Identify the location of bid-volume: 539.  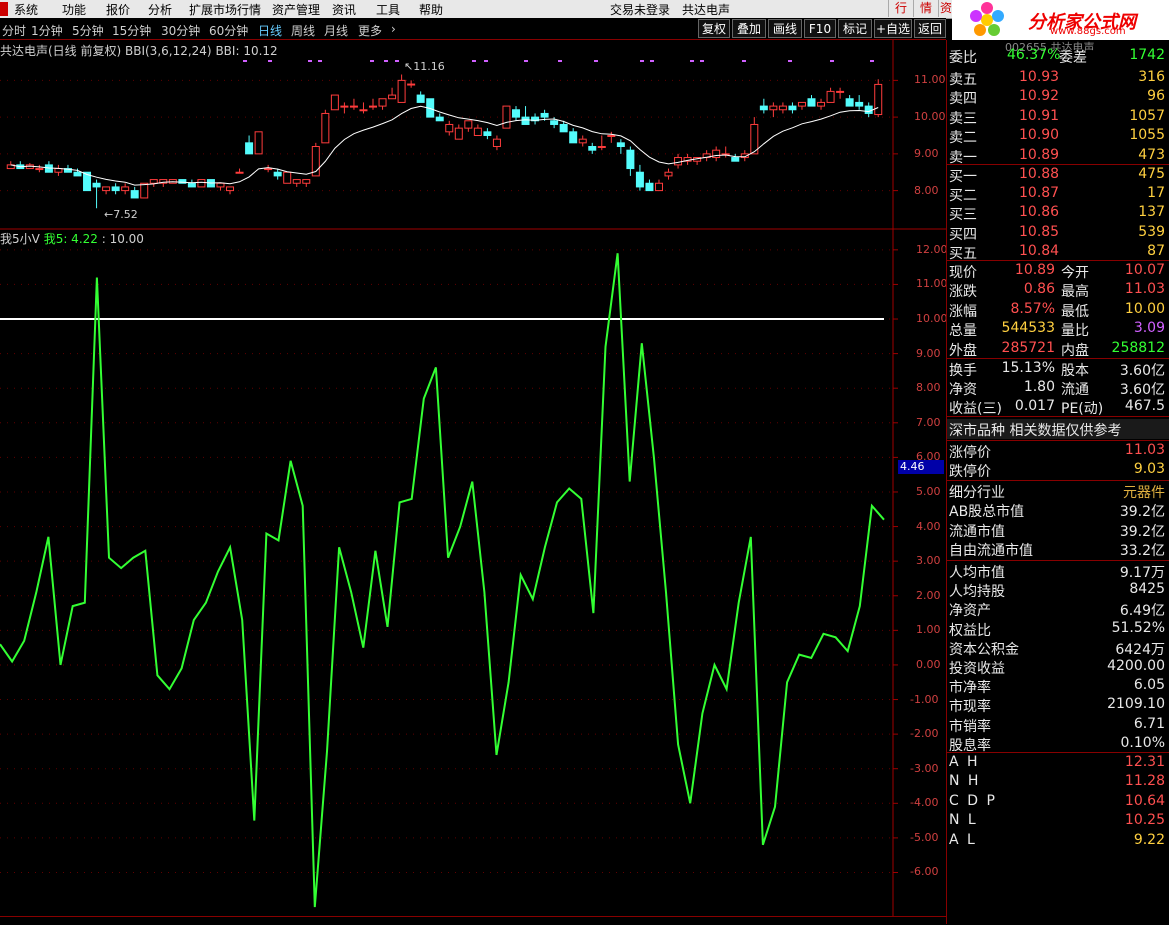
(1151, 231).